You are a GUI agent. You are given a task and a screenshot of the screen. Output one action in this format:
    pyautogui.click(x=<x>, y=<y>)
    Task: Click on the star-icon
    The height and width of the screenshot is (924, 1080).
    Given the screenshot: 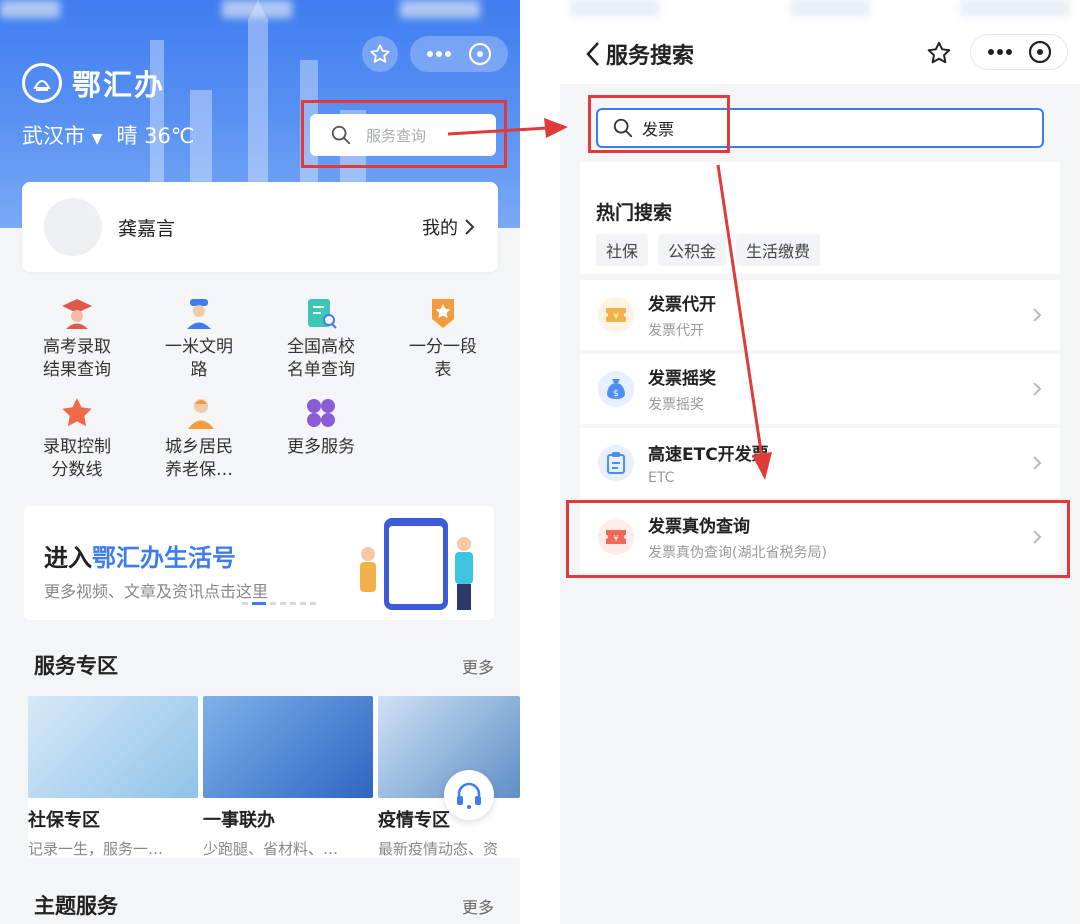 What is the action you would take?
    pyautogui.click(x=77, y=412)
    